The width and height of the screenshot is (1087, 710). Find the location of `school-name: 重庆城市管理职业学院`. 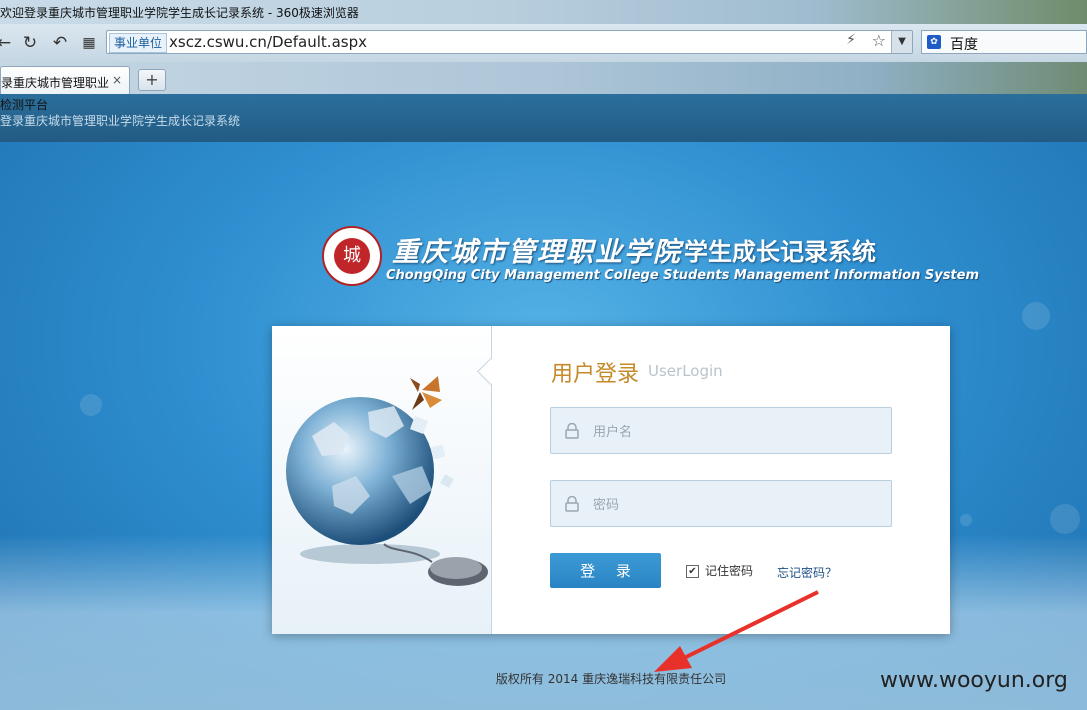

school-name: 重庆城市管理职业学院 is located at coordinates (537, 252).